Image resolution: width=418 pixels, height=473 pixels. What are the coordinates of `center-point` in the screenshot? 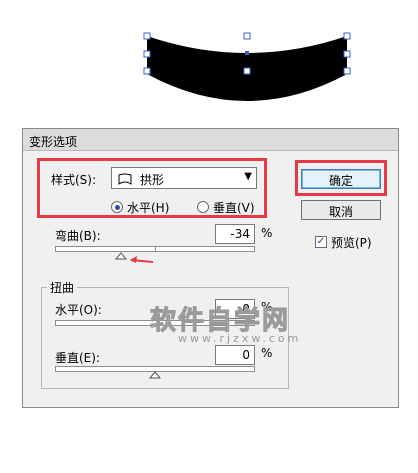 It's located at (247, 53).